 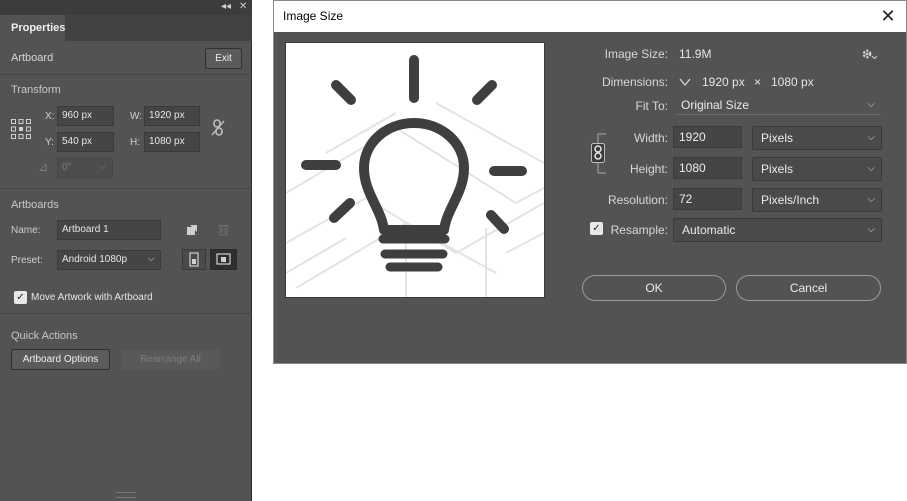 I want to click on portrait-orientation-button, so click(x=194, y=259).